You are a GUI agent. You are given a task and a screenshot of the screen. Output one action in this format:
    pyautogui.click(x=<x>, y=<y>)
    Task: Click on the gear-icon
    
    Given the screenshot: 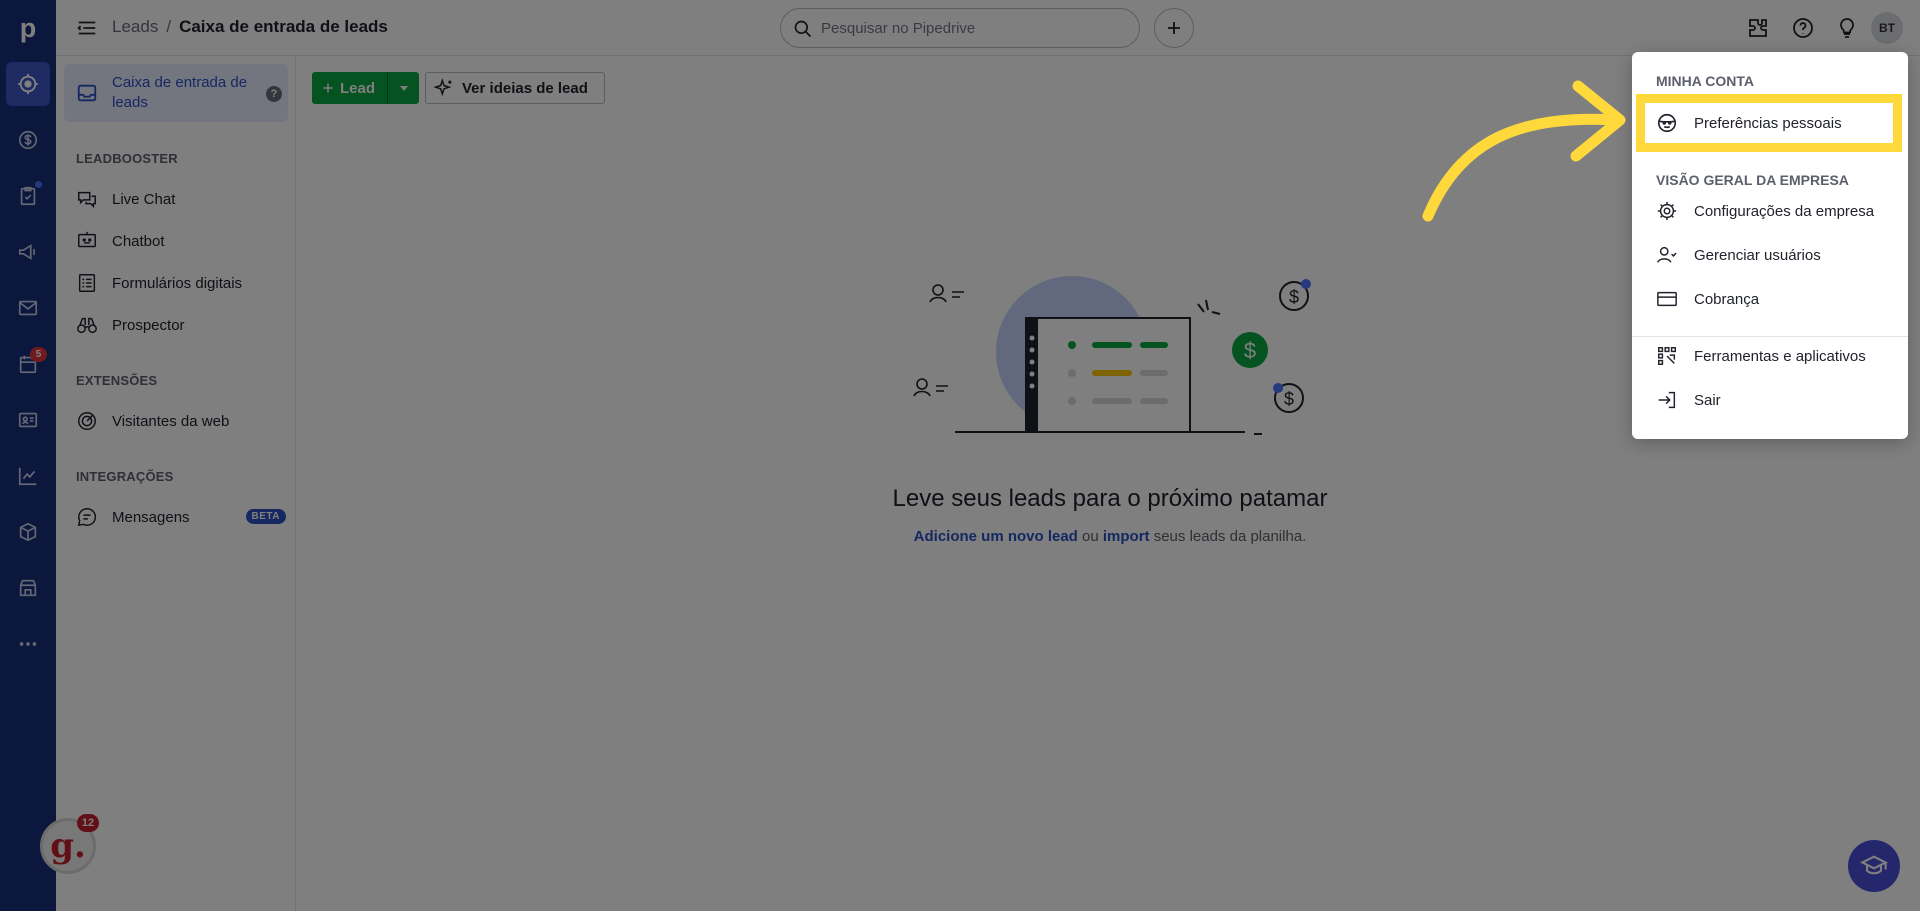 What is the action you would take?
    pyautogui.click(x=1667, y=211)
    